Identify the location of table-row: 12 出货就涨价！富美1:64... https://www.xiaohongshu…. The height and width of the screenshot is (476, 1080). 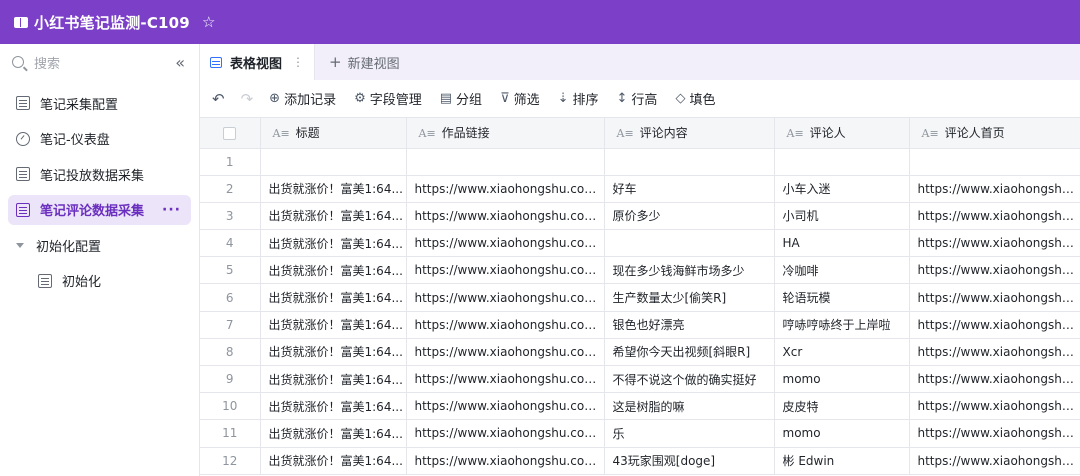
(640, 461).